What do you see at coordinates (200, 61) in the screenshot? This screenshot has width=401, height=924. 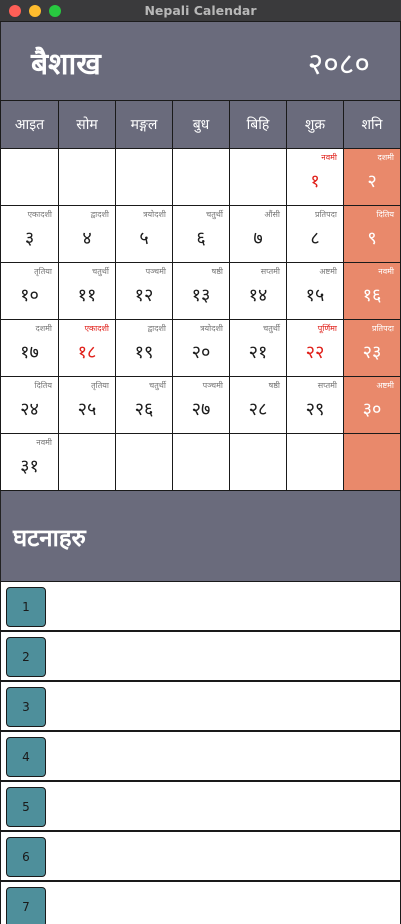 I see `month-header: बैशाख २०८०` at bounding box center [200, 61].